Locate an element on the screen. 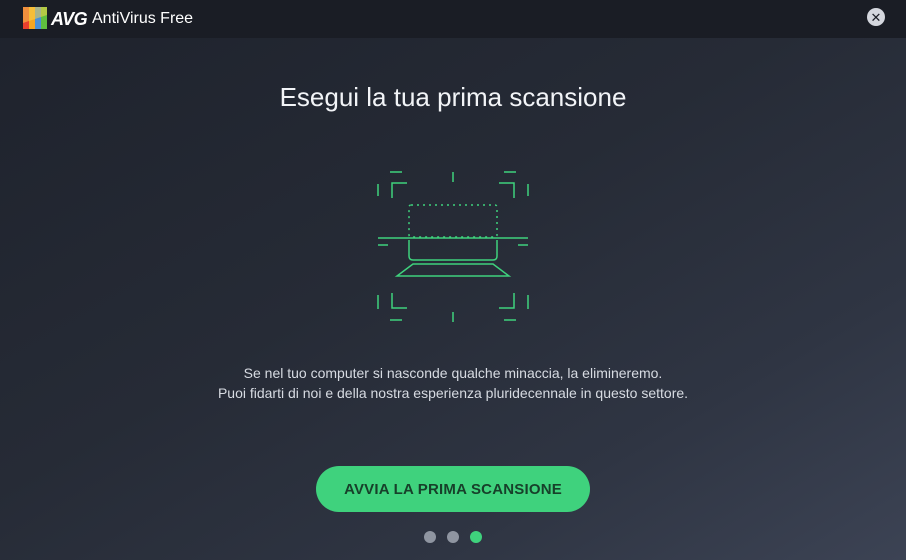  start-first-scan-button: AVVIA LA PRIMA SCANSIONE is located at coordinates (453, 489).